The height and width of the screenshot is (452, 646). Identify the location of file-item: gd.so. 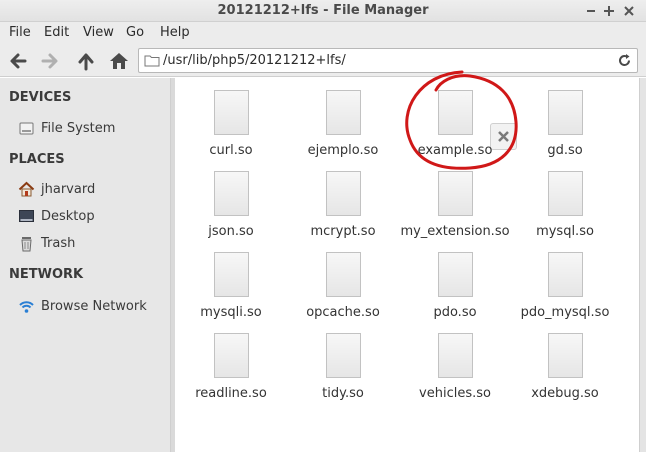
(565, 118).